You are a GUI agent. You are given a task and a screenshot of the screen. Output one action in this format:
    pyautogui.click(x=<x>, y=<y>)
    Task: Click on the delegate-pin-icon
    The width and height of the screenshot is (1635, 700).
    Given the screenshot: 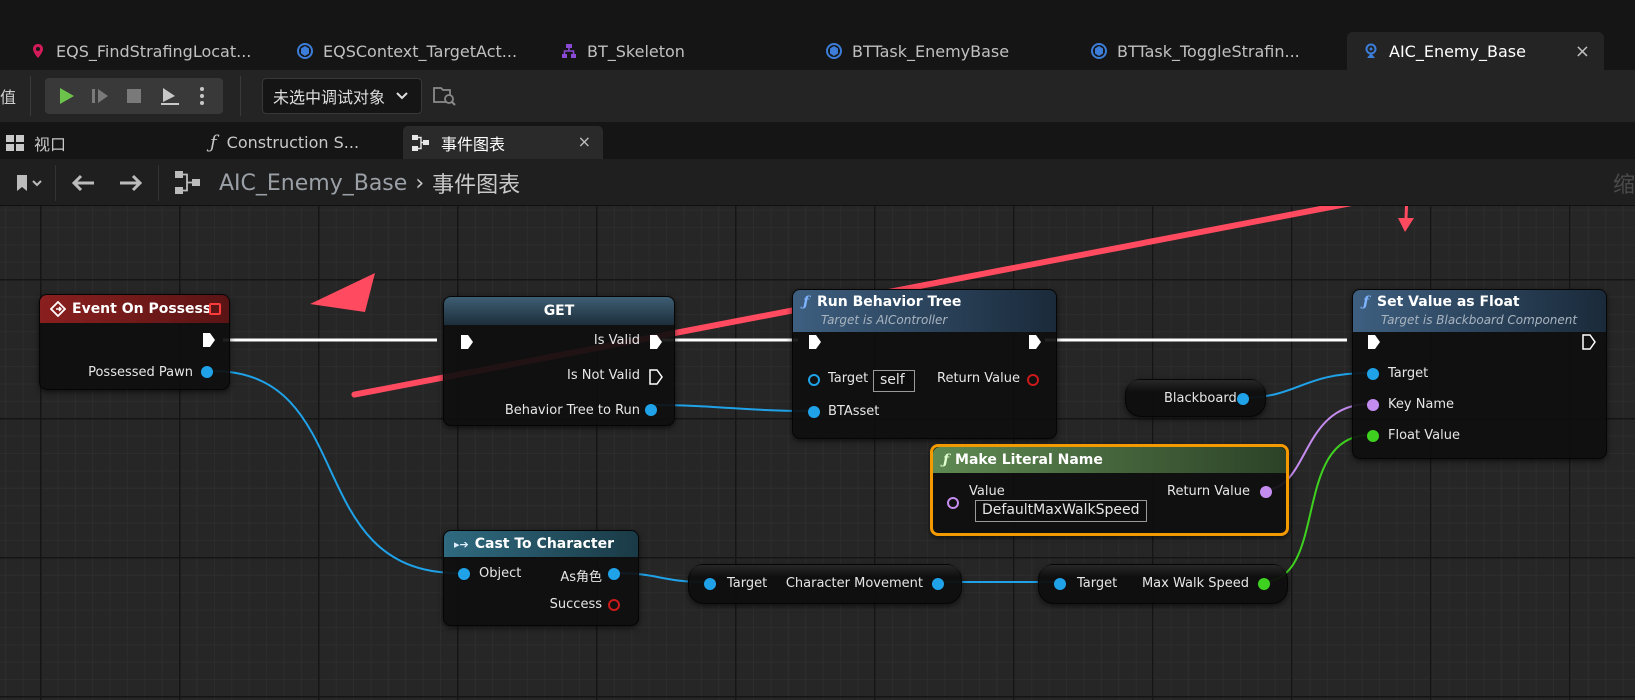 What is the action you would take?
    pyautogui.click(x=215, y=309)
    